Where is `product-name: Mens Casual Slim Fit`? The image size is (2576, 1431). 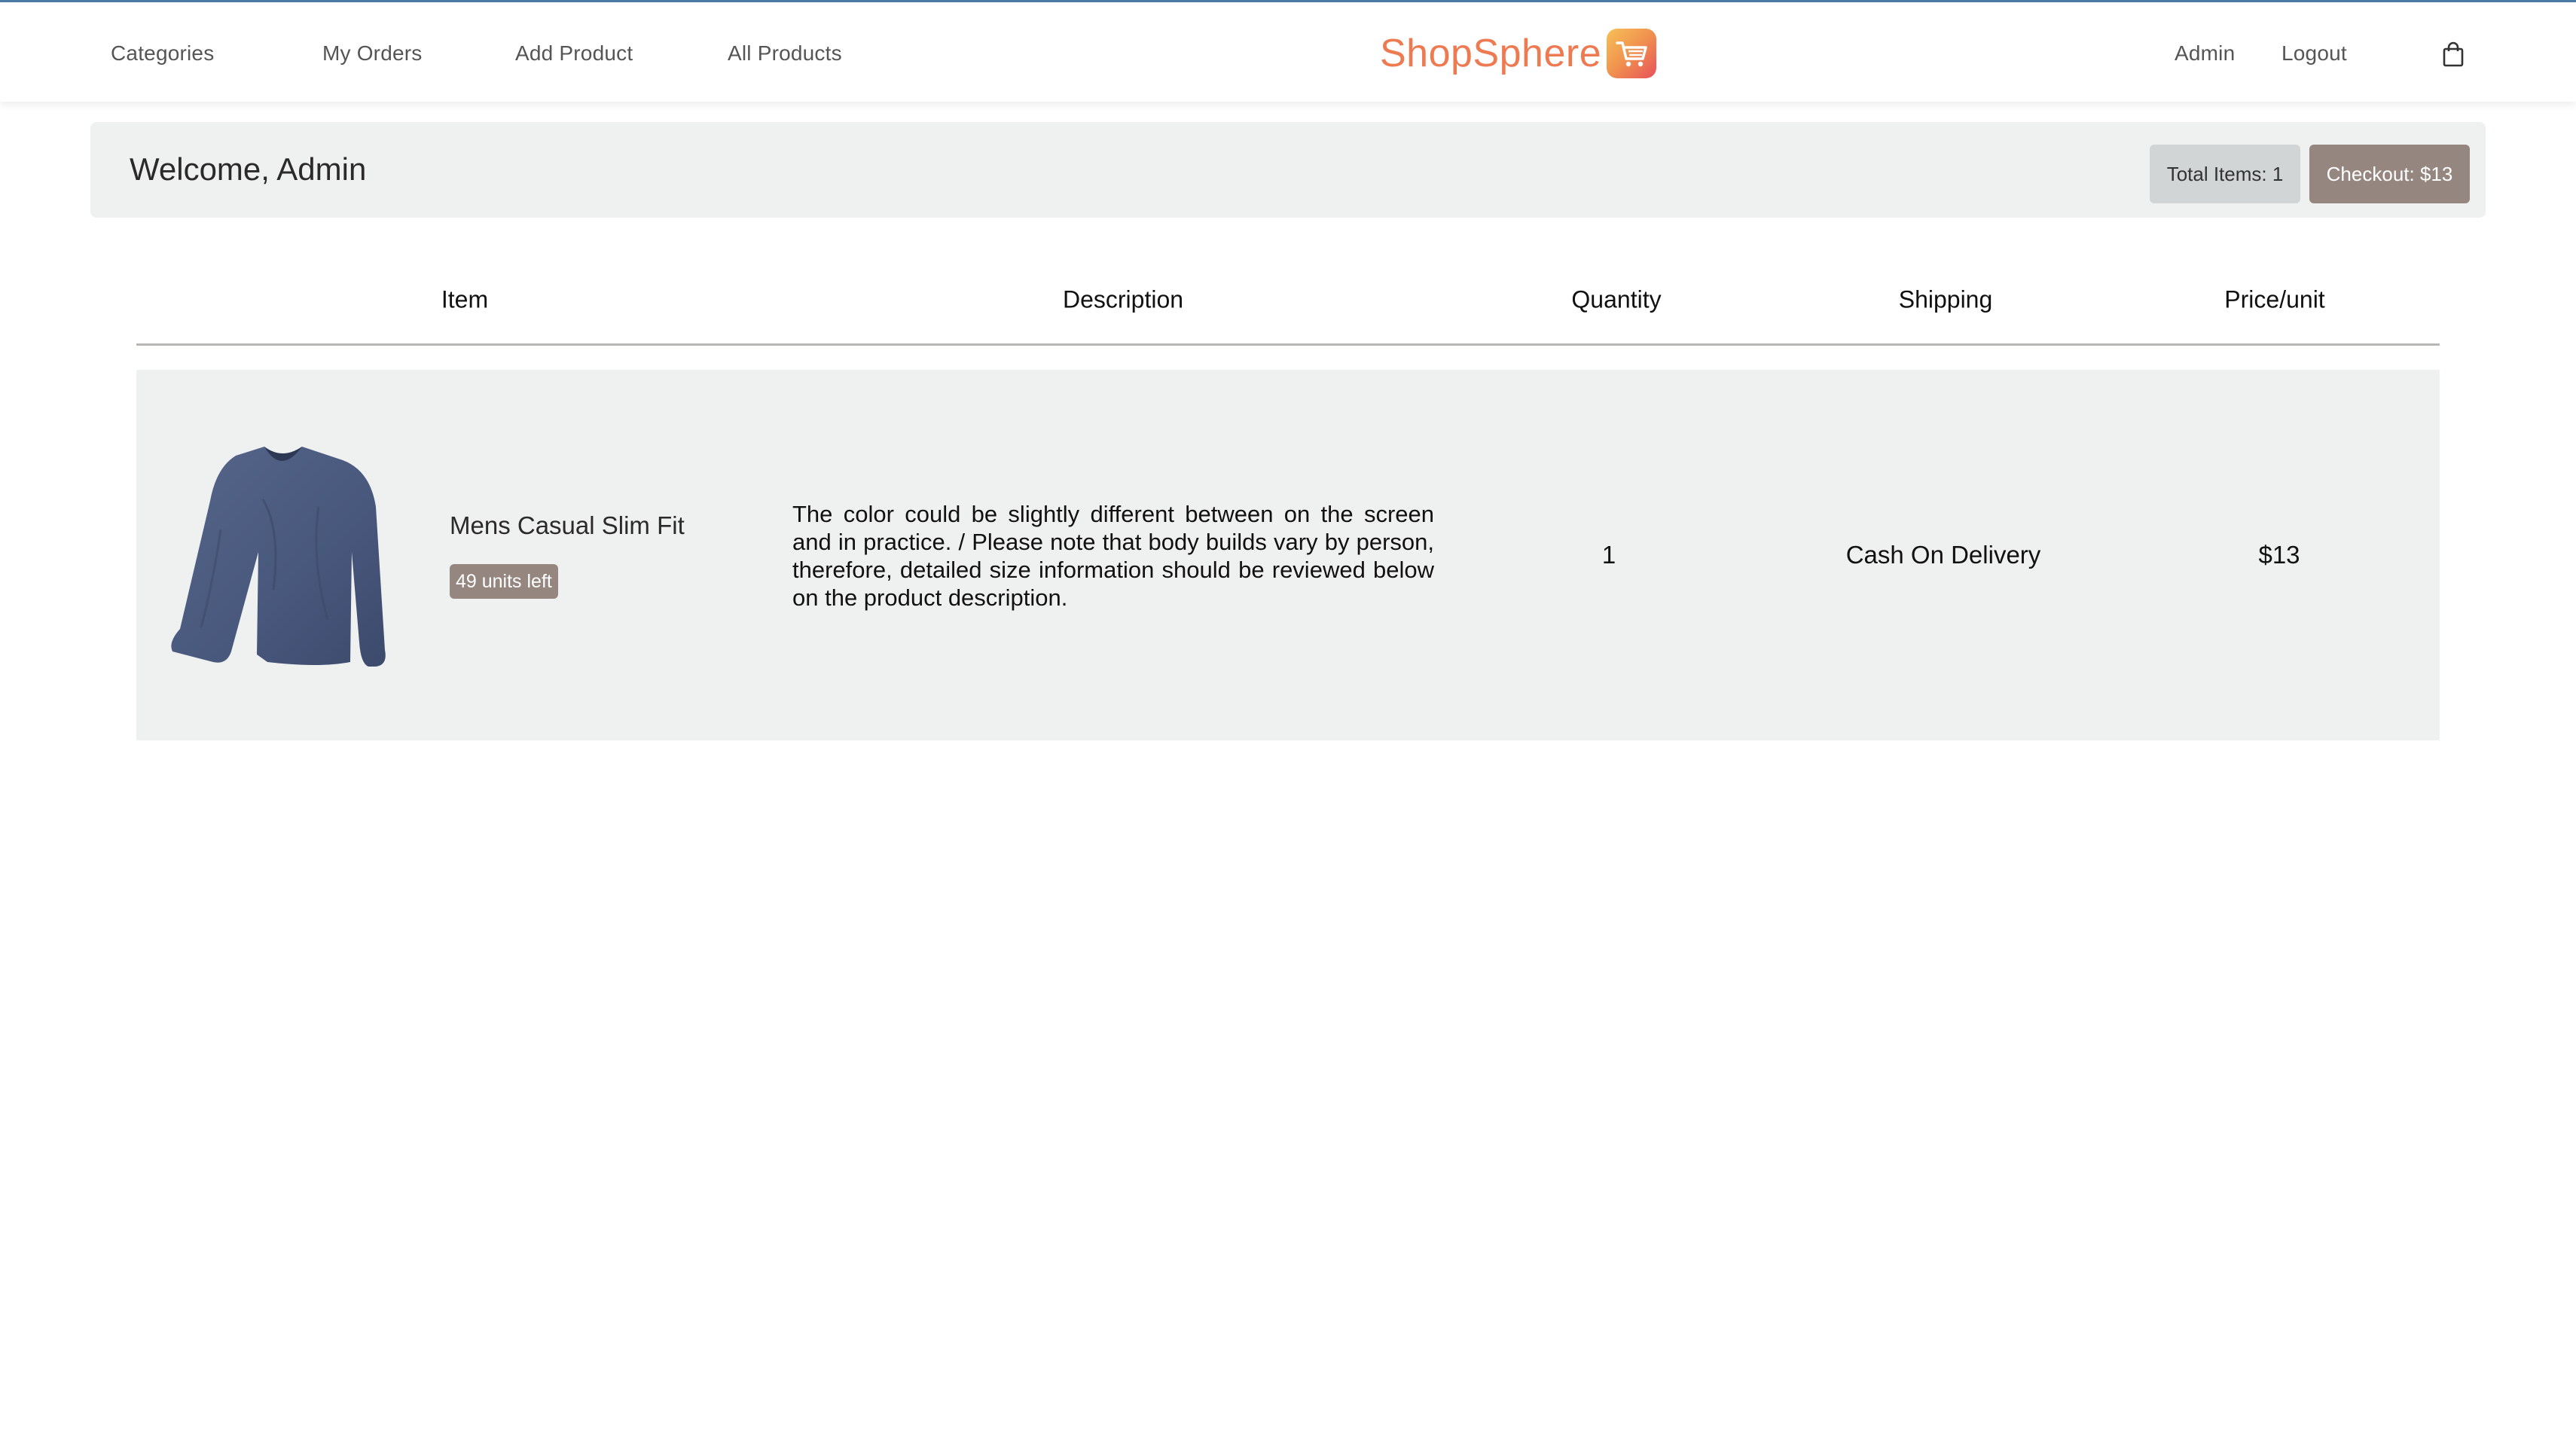
product-name: Mens Casual Slim Fit is located at coordinates (567, 525).